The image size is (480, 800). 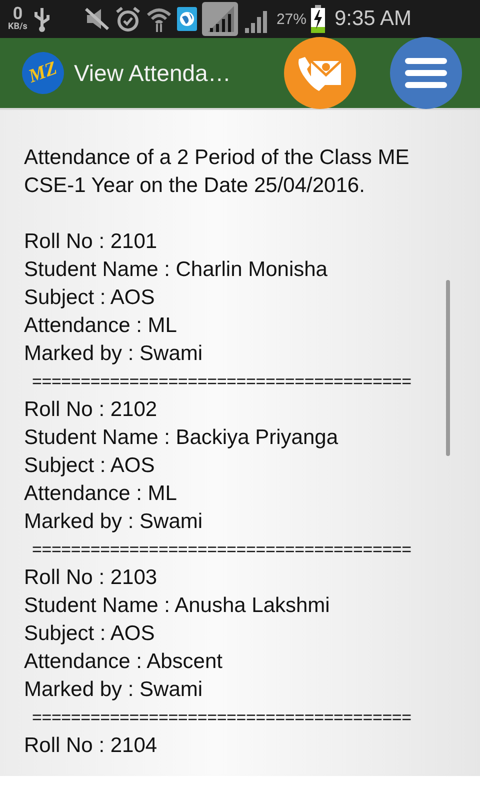 I want to click on battery-charging-icon, so click(x=318, y=19).